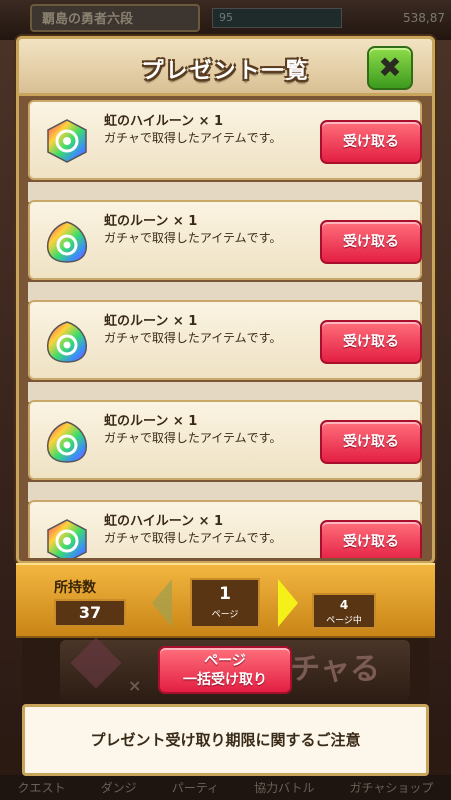 The image size is (451, 800). I want to click on bulk-receive-line1: ページ, so click(225, 661).